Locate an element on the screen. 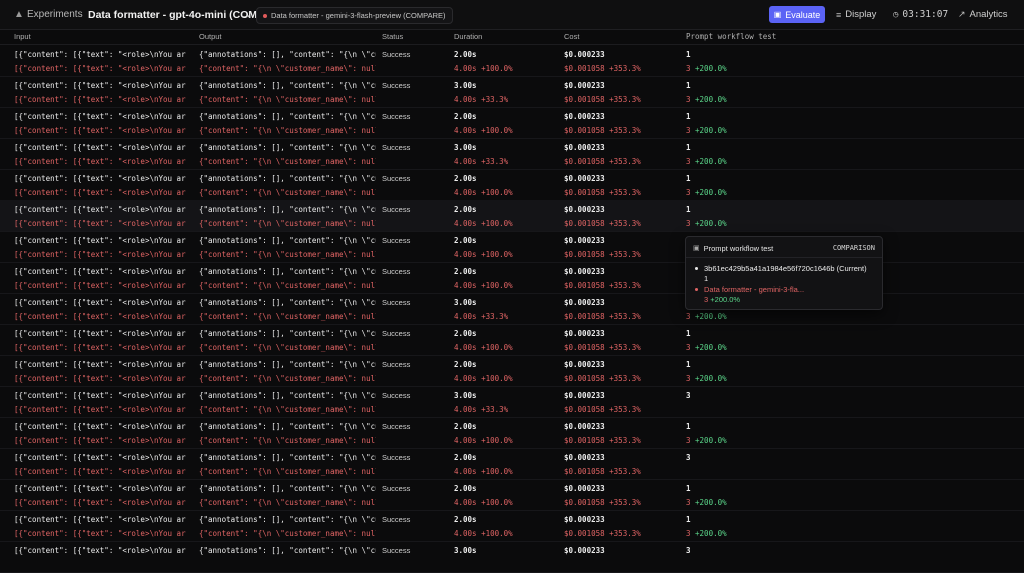  evaluate-label: Evaluate is located at coordinates (803, 14).